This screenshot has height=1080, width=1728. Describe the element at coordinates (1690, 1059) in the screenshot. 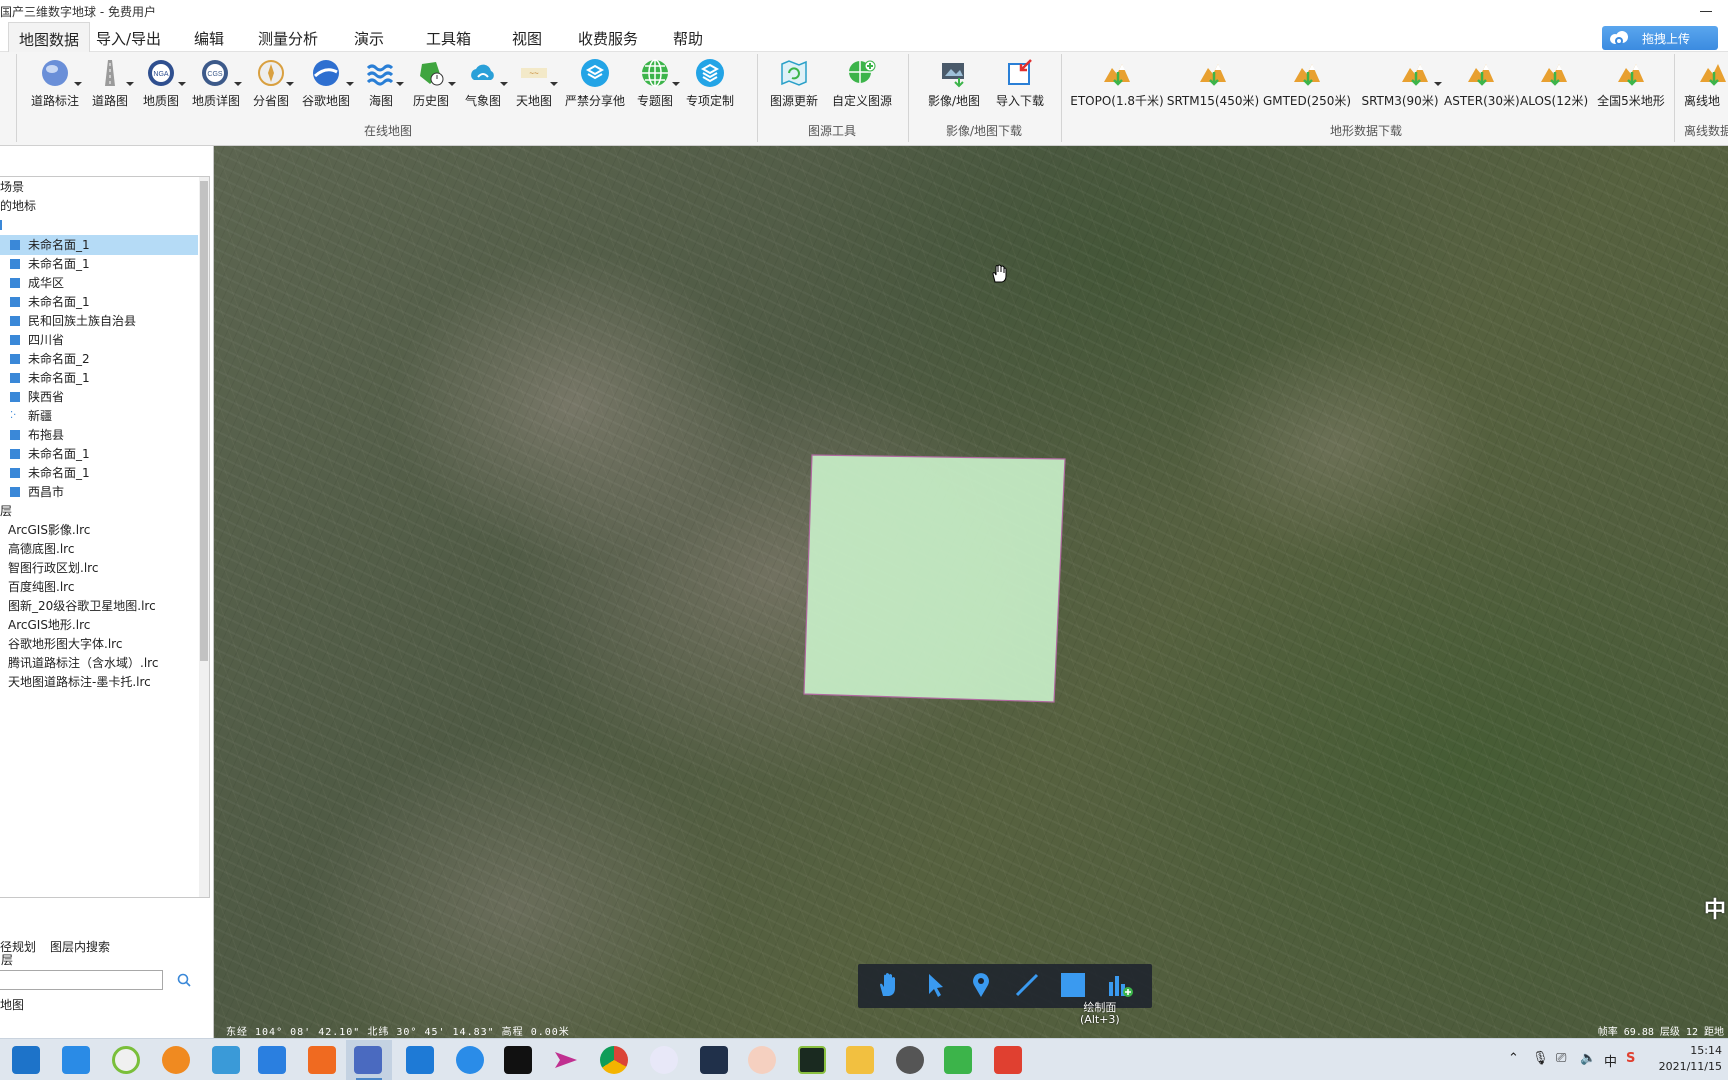

I see `system-clock: 15:14 2021/11/15` at that location.